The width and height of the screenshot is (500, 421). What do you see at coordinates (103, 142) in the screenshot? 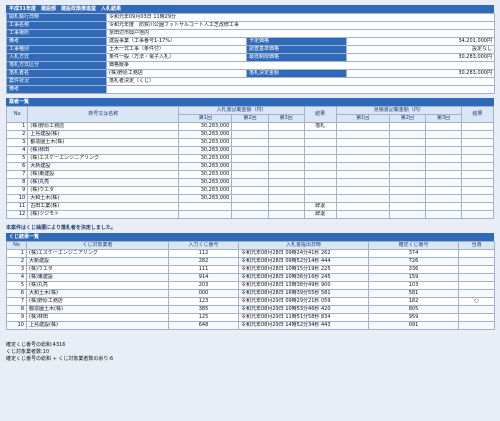
I see `bidder-name: 都造園土木(株)` at bounding box center [103, 142].